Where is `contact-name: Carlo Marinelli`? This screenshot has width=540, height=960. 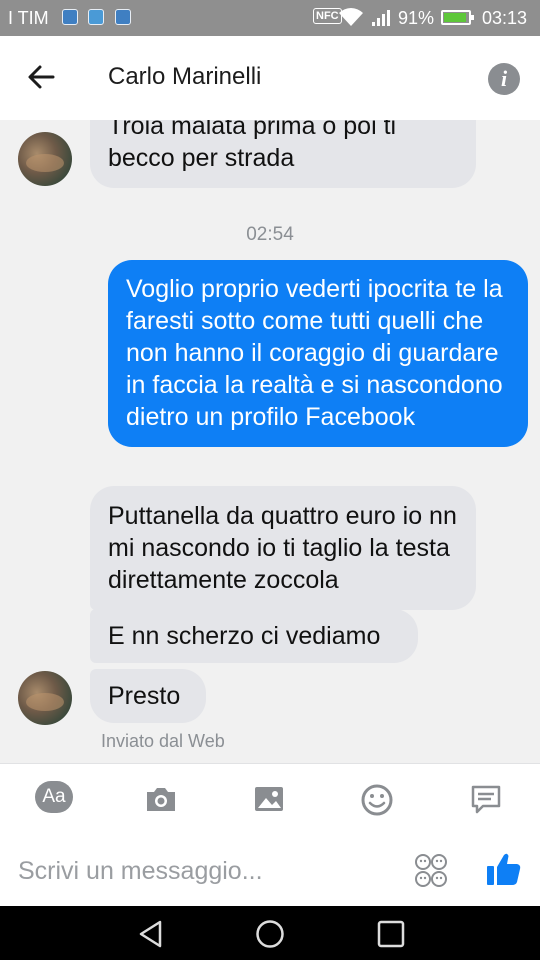
contact-name: Carlo Marinelli is located at coordinates (184, 77).